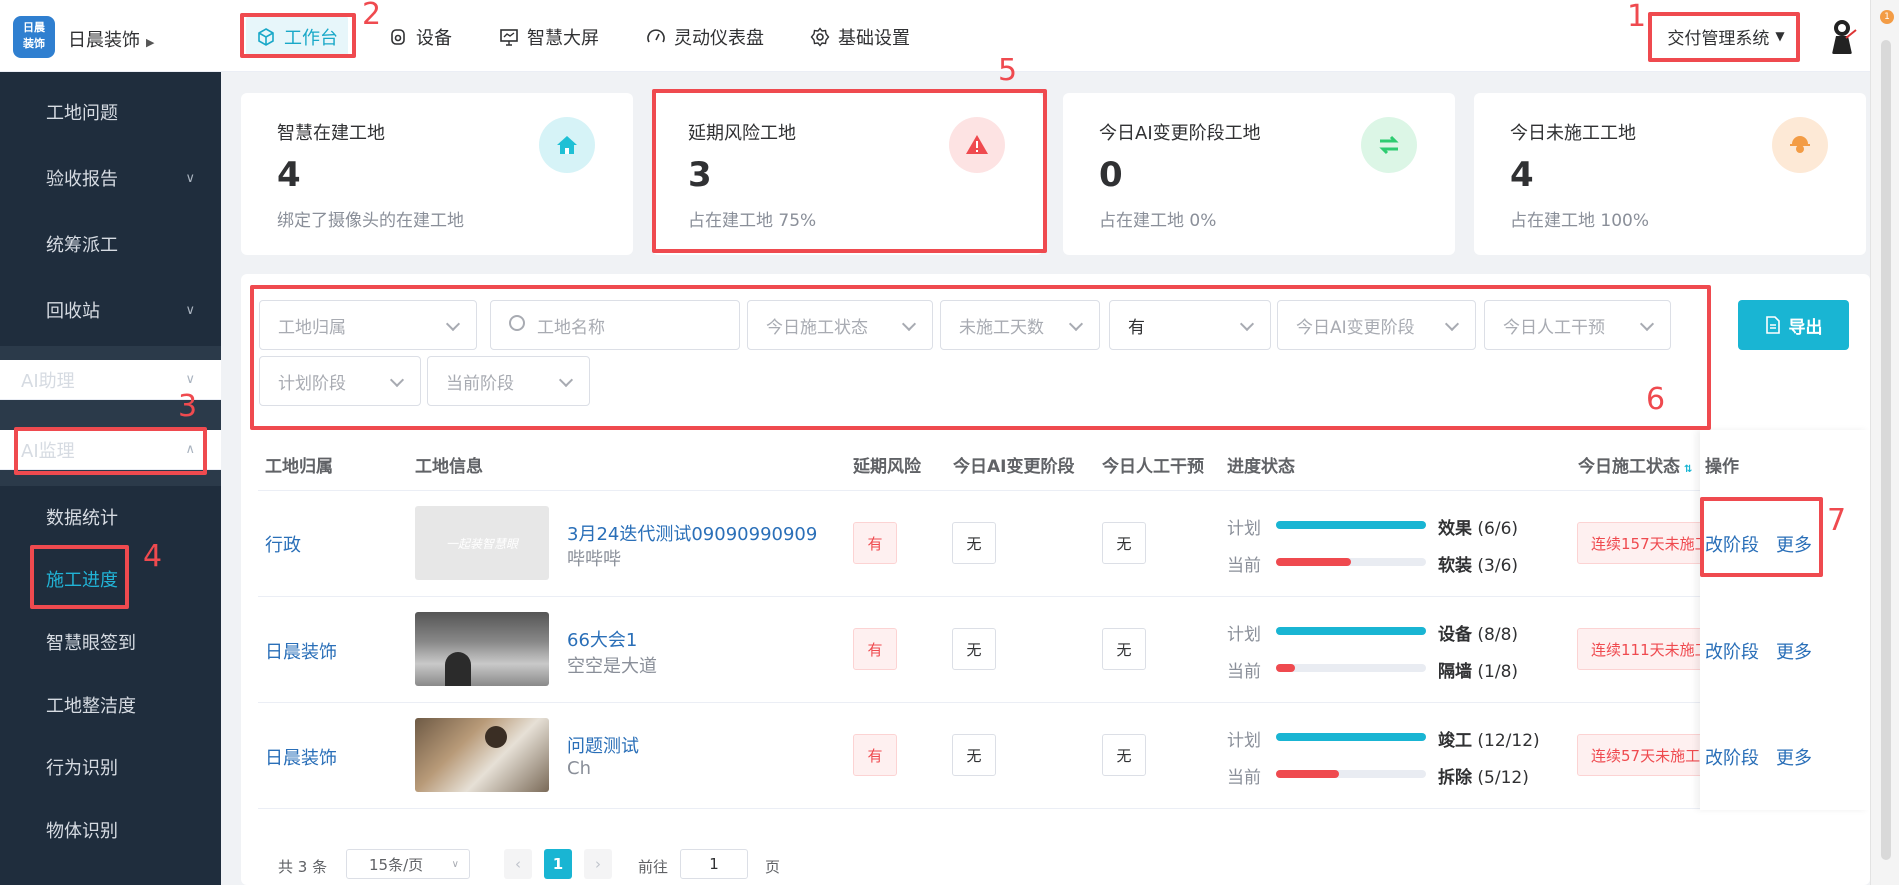 The width and height of the screenshot is (1899, 885). Describe the element at coordinates (1111, 175) in the screenshot. I see `card-value: 0` at that location.